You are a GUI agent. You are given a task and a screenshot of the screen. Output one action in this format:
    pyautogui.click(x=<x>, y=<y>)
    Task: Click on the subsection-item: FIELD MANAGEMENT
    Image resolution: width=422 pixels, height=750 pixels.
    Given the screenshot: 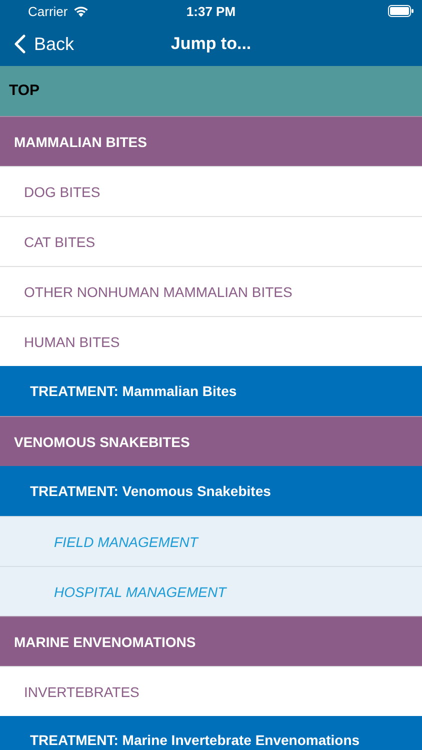 What is the action you would take?
    pyautogui.click(x=211, y=541)
    